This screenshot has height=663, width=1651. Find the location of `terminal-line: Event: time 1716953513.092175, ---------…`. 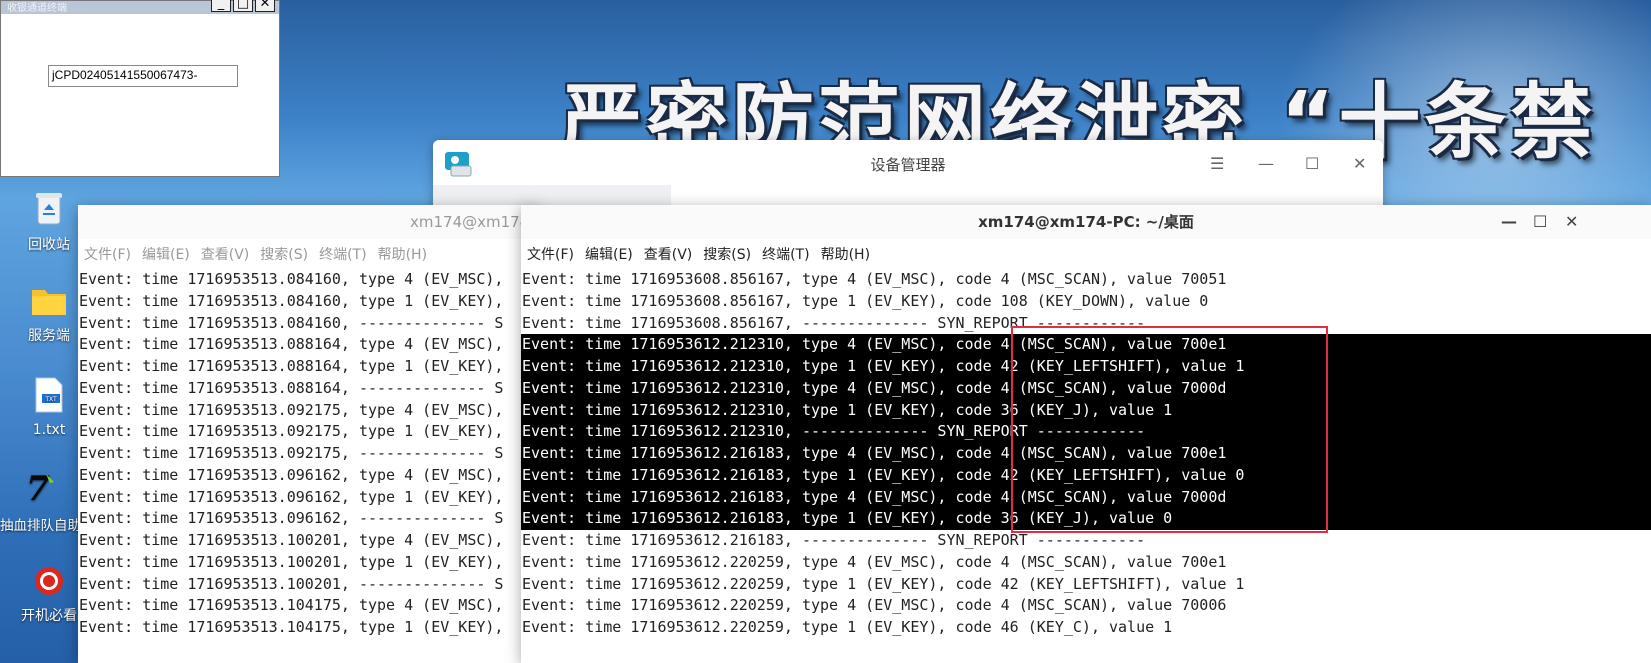

terminal-line: Event: time 1716953513.092175, ---------… is located at coordinates (291, 453).